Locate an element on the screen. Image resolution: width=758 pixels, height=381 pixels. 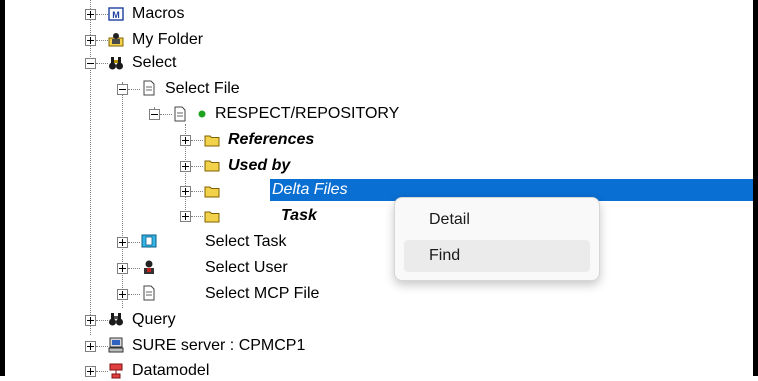
task-icon is located at coordinates (149, 241).